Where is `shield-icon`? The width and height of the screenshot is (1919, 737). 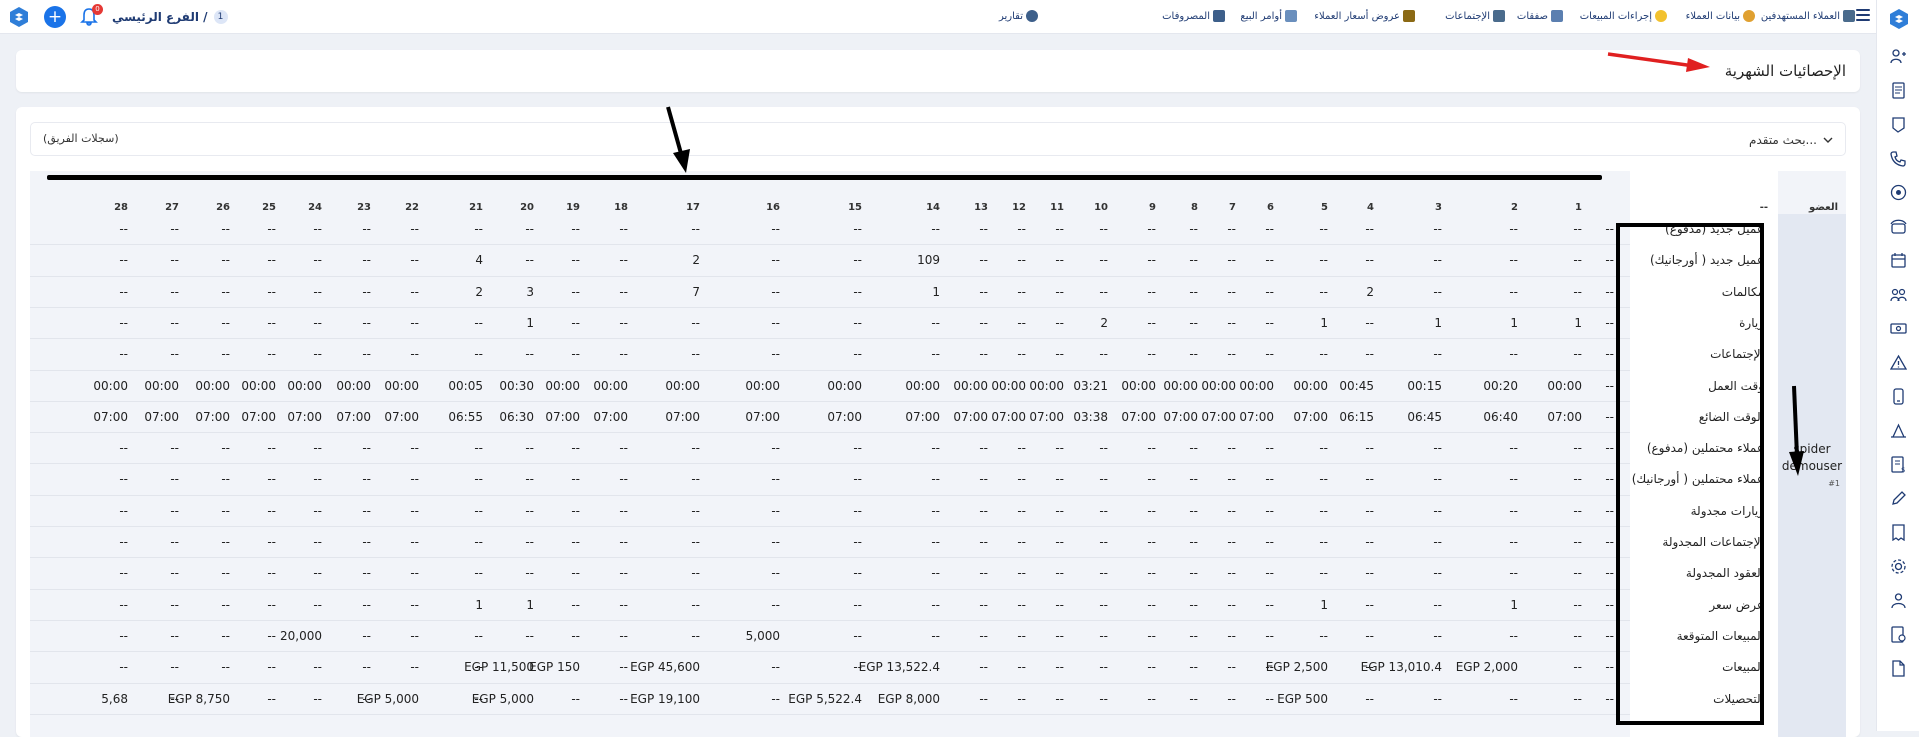
shield-icon is located at coordinates (1898, 124).